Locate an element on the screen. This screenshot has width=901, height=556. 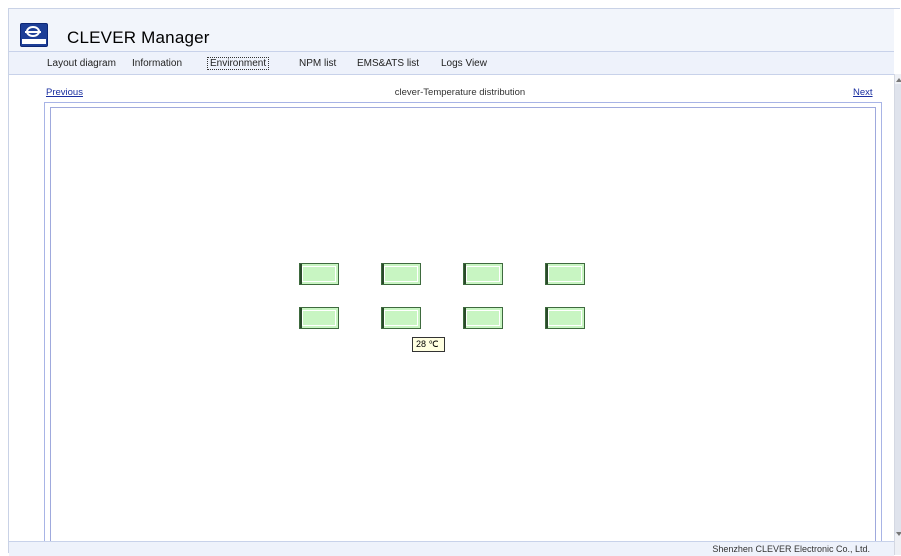
nav-item-logs-view: Logs View is located at coordinates (464, 63).